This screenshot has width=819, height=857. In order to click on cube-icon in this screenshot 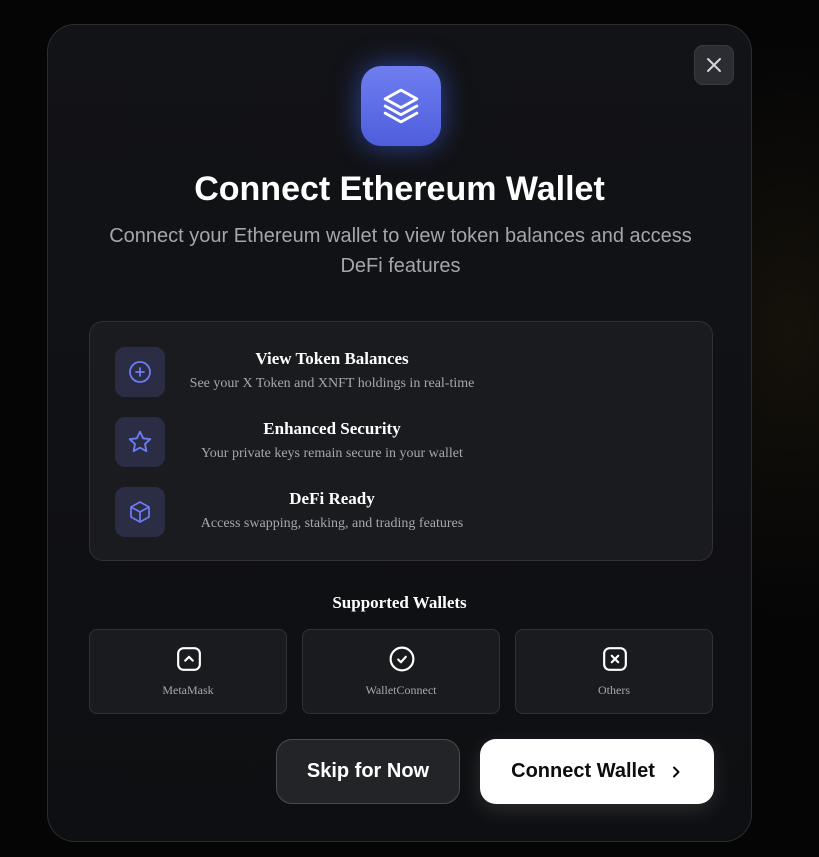, I will do `click(140, 512)`.